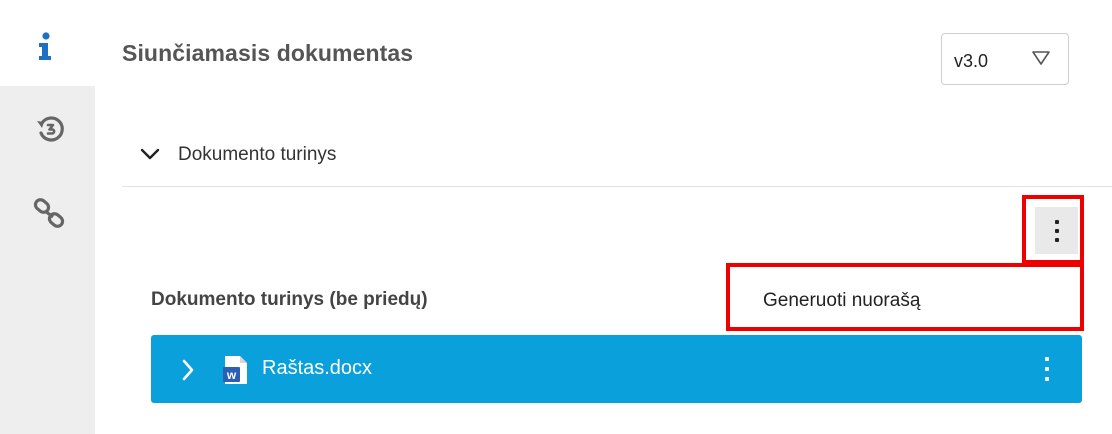 The image size is (1112, 434). I want to click on menu-item-generate-copy: Generuoti nuorašą, so click(905, 297).